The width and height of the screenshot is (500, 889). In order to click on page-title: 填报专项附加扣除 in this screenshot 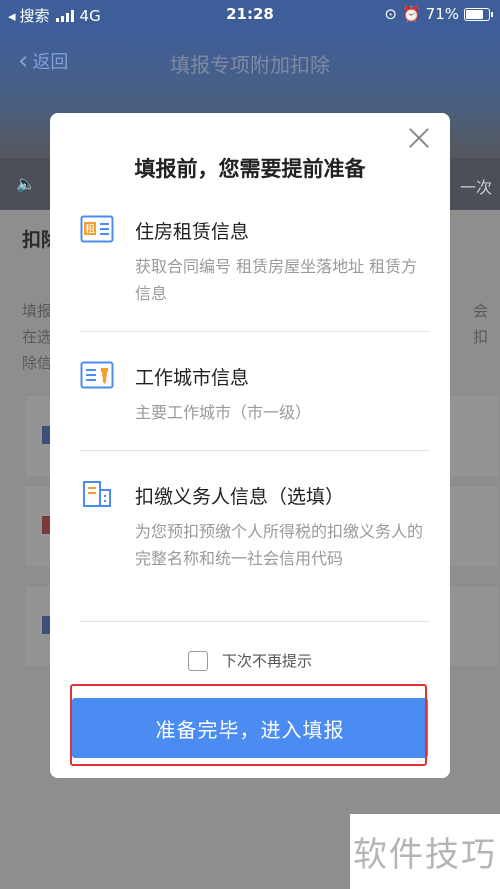, I will do `click(250, 65)`.